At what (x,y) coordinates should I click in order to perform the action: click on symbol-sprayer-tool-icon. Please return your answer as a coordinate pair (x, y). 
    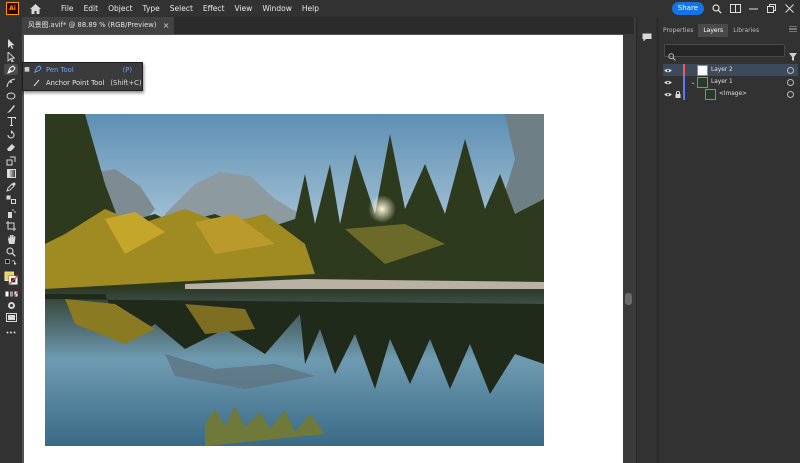
    Looking at the image, I should click on (11, 212).